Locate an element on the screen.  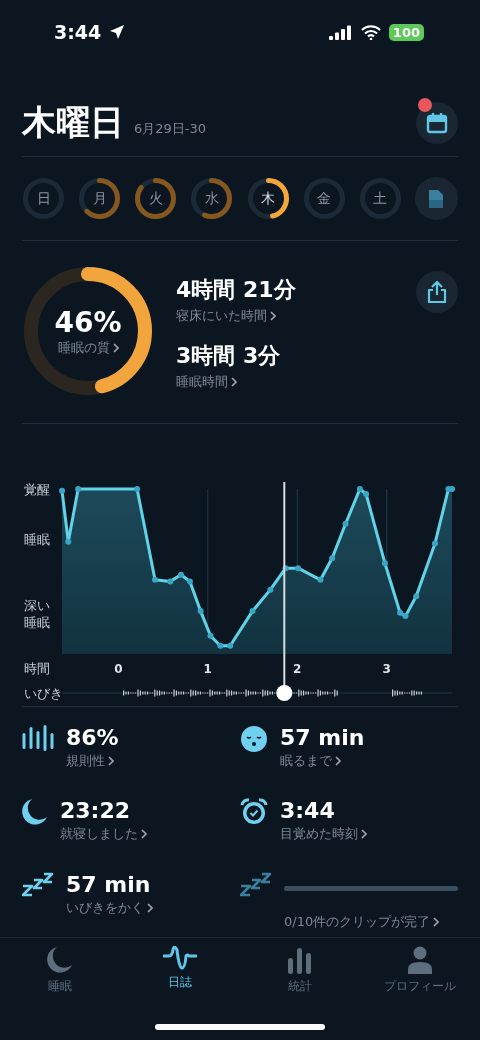
battery-indicator: 100 is located at coordinates (406, 32).